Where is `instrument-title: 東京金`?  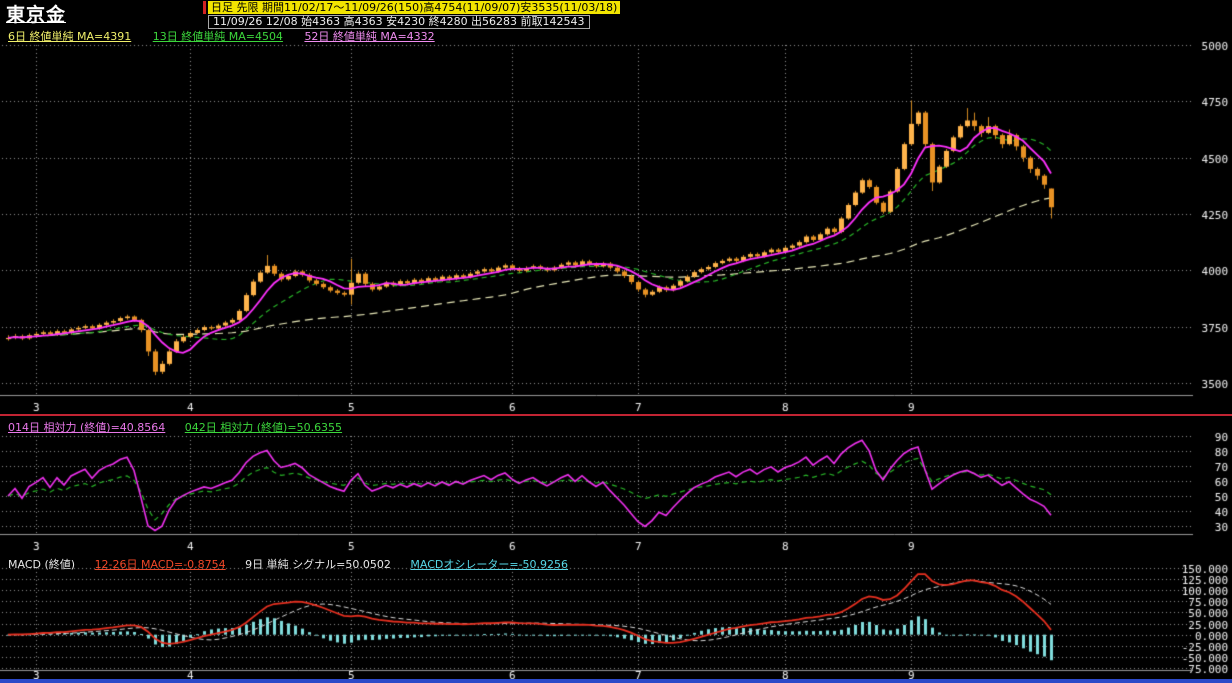 instrument-title: 東京金 is located at coordinates (36, 15).